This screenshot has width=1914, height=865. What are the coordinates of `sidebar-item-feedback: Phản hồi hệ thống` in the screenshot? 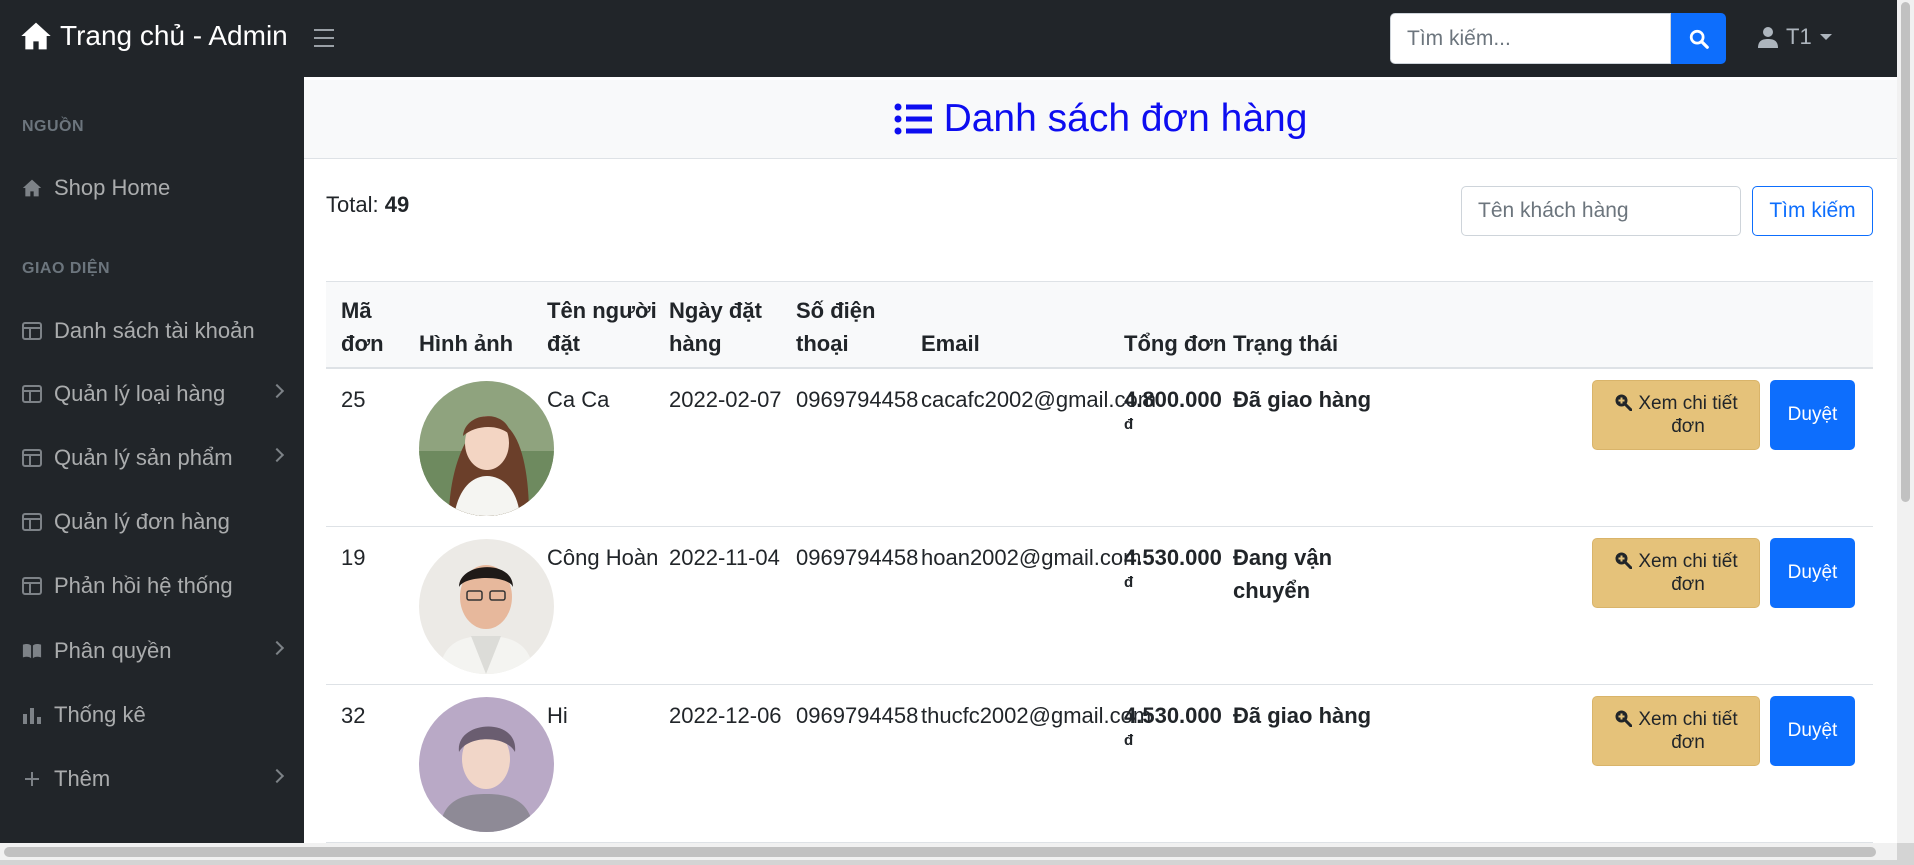 It's located at (152, 586).